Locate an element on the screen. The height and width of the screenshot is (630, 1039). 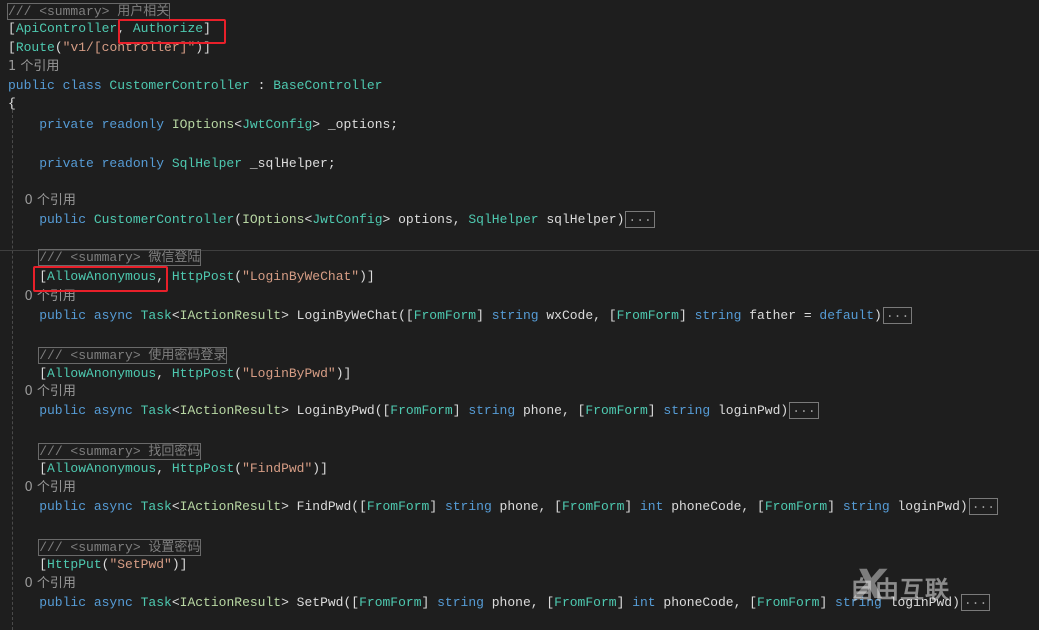
code-token: public is located at coordinates (51, 219).